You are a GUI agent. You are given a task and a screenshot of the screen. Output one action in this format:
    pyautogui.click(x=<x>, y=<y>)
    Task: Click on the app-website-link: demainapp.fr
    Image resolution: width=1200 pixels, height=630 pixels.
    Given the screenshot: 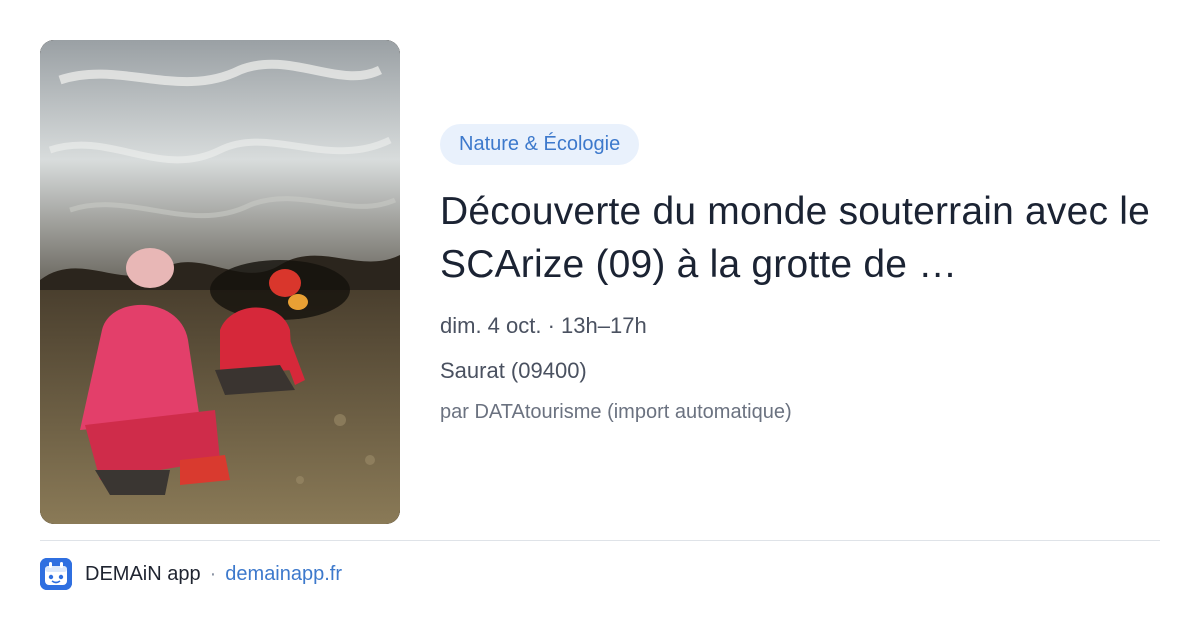 What is the action you would take?
    pyautogui.click(x=283, y=574)
    